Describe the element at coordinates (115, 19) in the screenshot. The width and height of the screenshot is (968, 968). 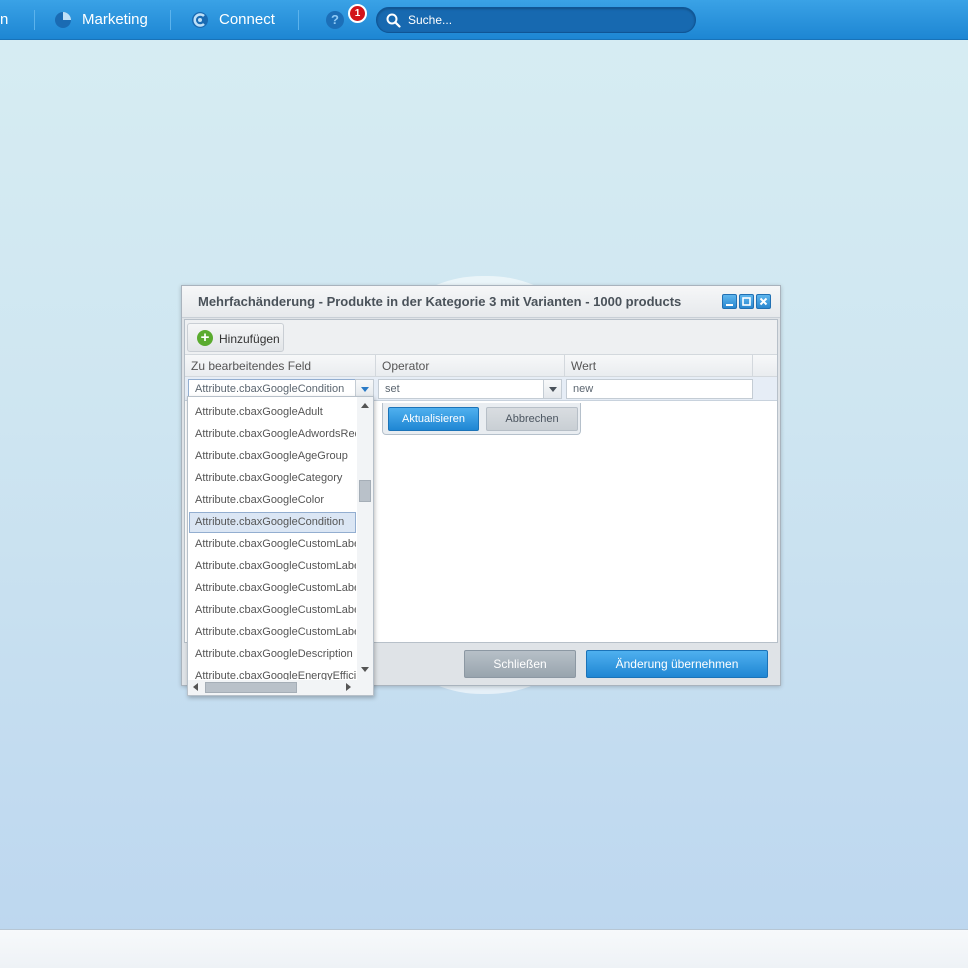
I see `nav-item-marketing-label: Marketing` at that location.